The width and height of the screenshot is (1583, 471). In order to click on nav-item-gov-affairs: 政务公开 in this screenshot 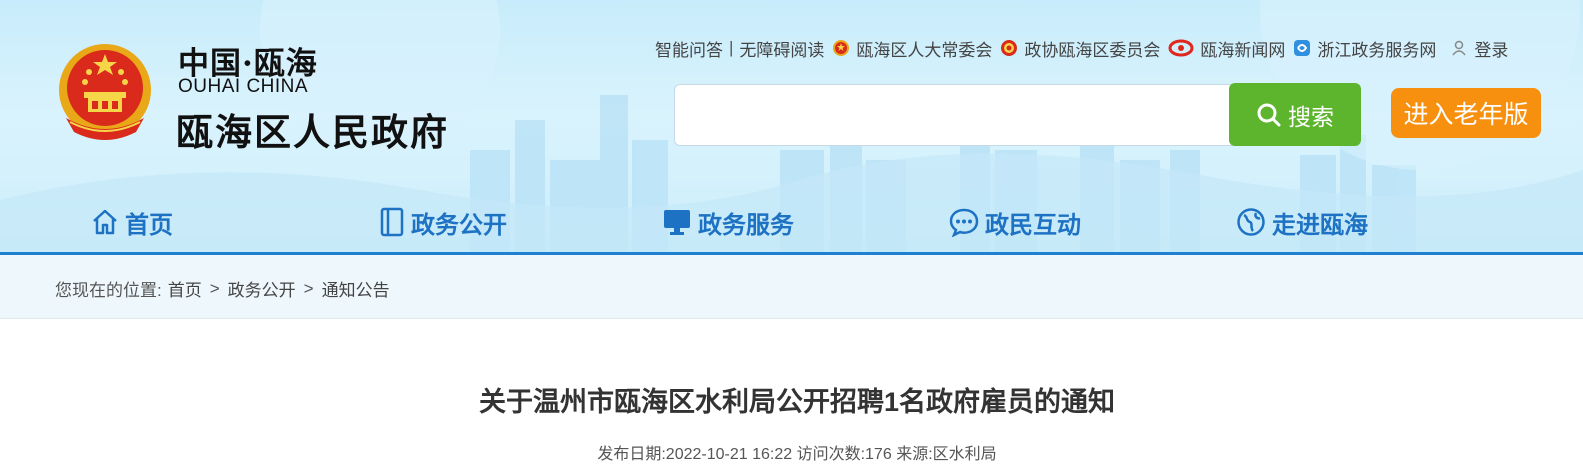, I will do `click(443, 222)`.